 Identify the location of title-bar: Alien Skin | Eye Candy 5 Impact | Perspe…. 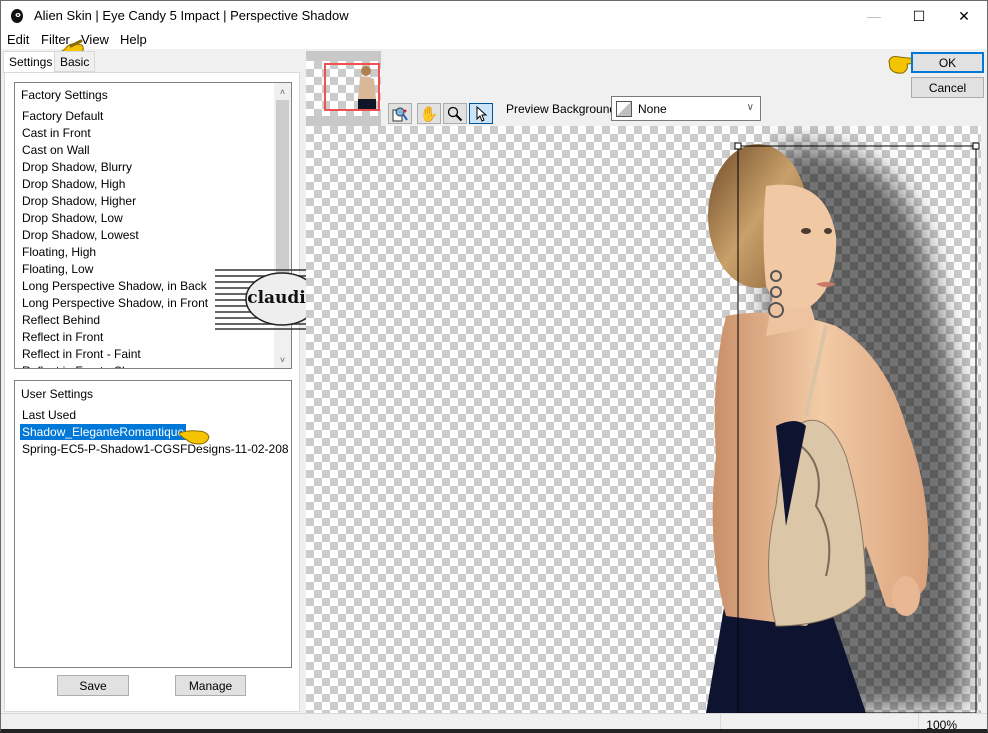
(494, 16).